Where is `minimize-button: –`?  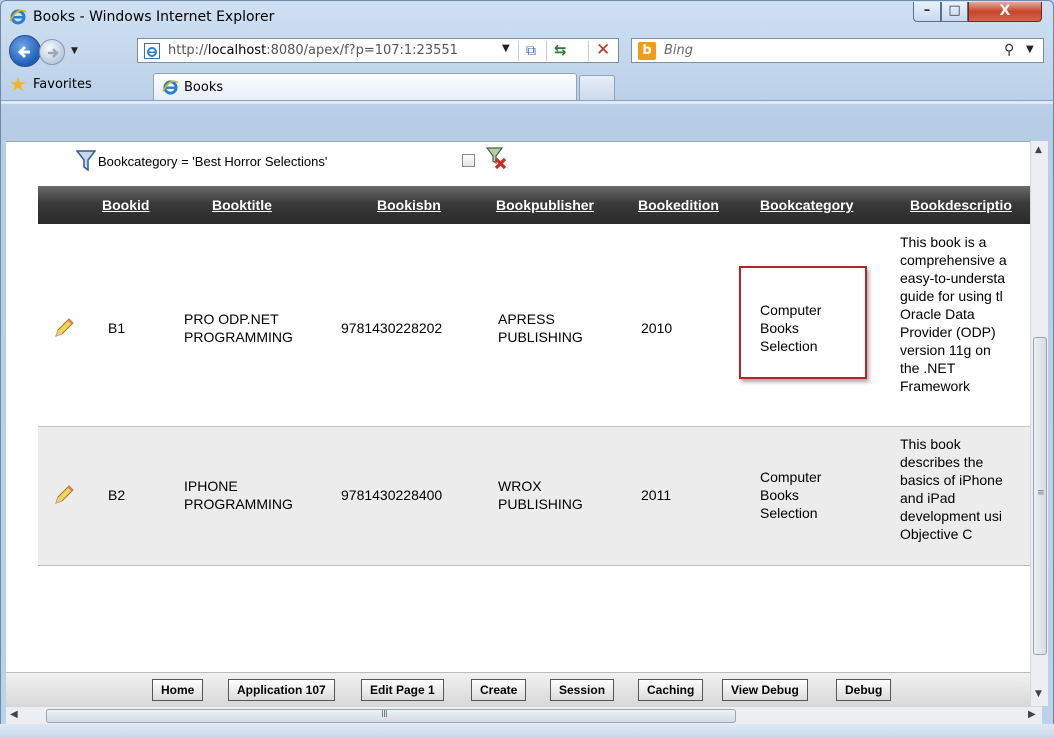
minimize-button: – is located at coordinates (927, 12).